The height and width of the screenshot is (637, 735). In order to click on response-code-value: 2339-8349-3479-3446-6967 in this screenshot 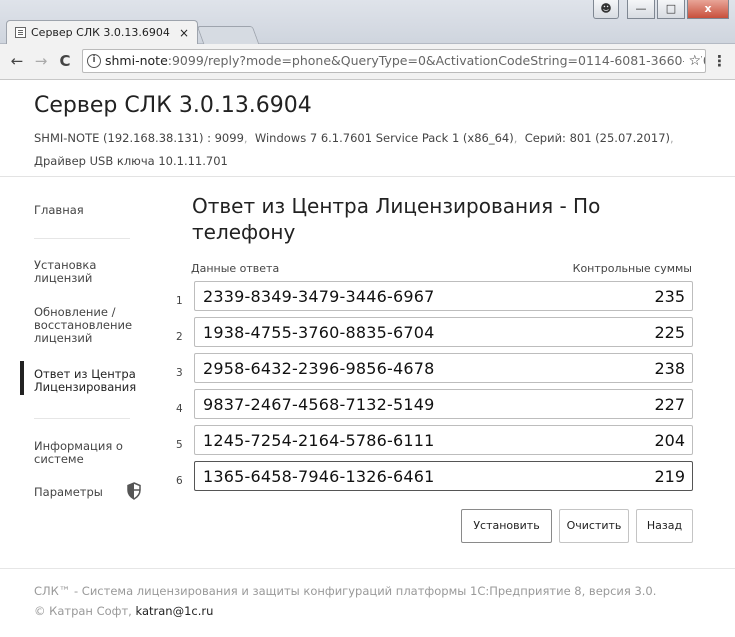, I will do `click(319, 296)`.